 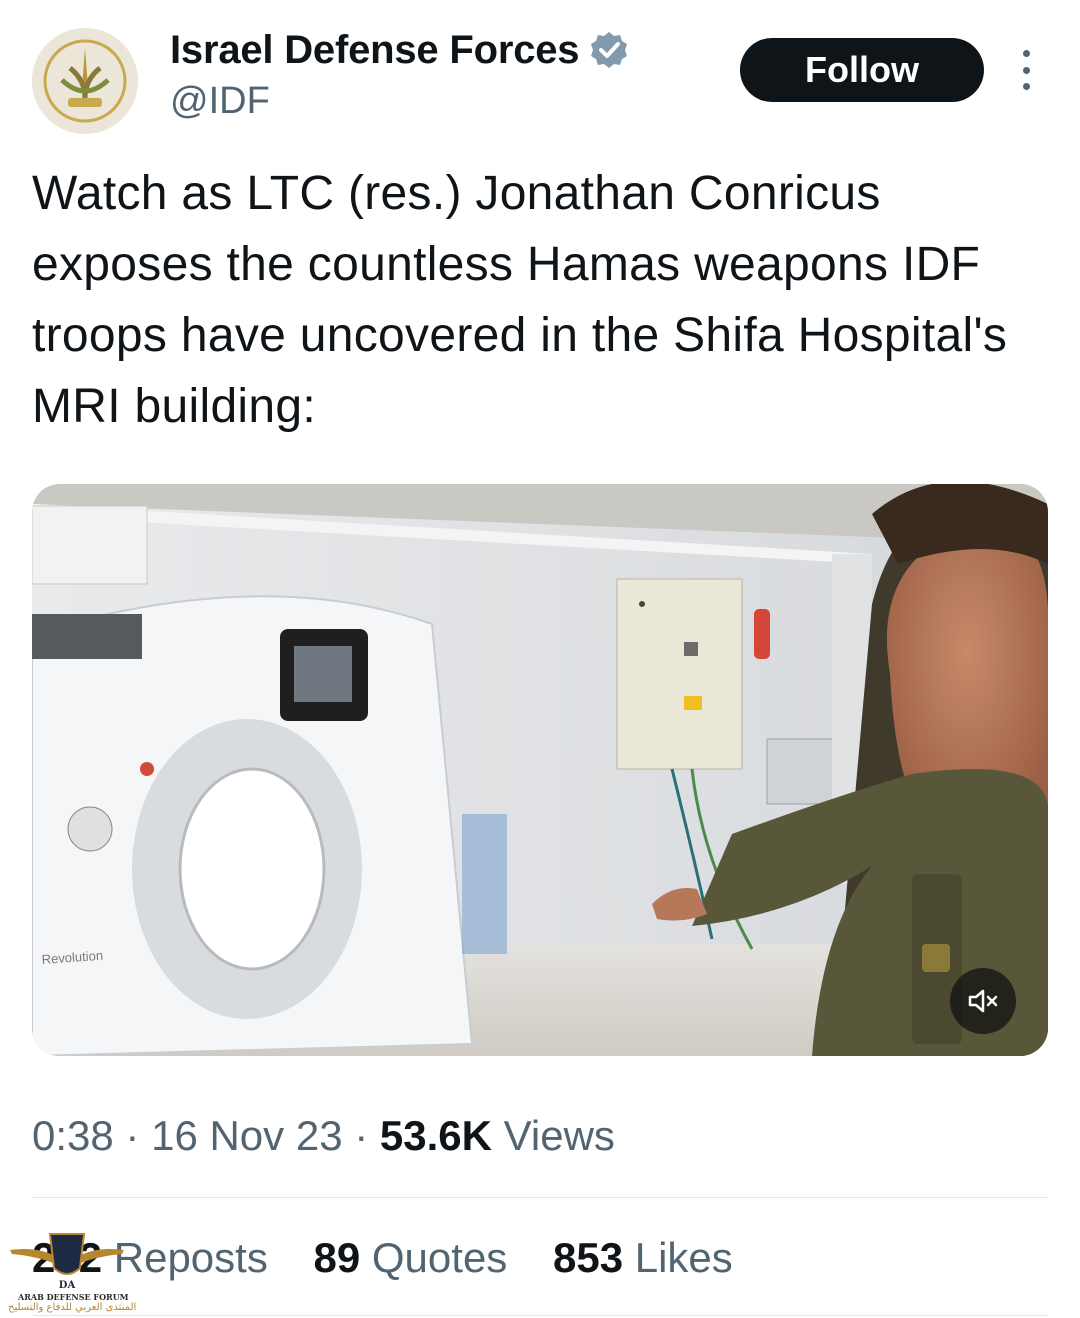 I want to click on likes-count: 853, so click(x=588, y=1257).